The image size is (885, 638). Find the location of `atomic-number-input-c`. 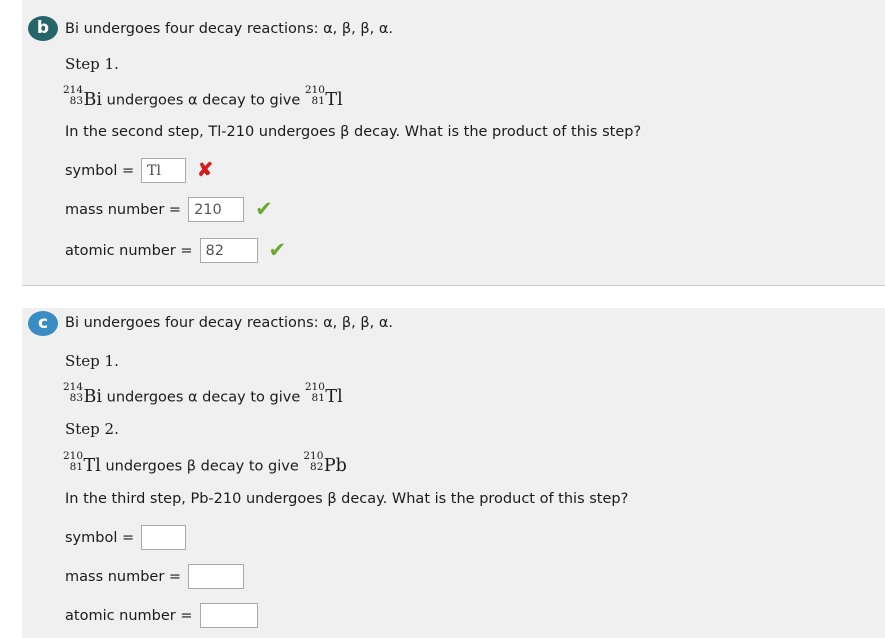

atomic-number-input-c is located at coordinates (228, 615).